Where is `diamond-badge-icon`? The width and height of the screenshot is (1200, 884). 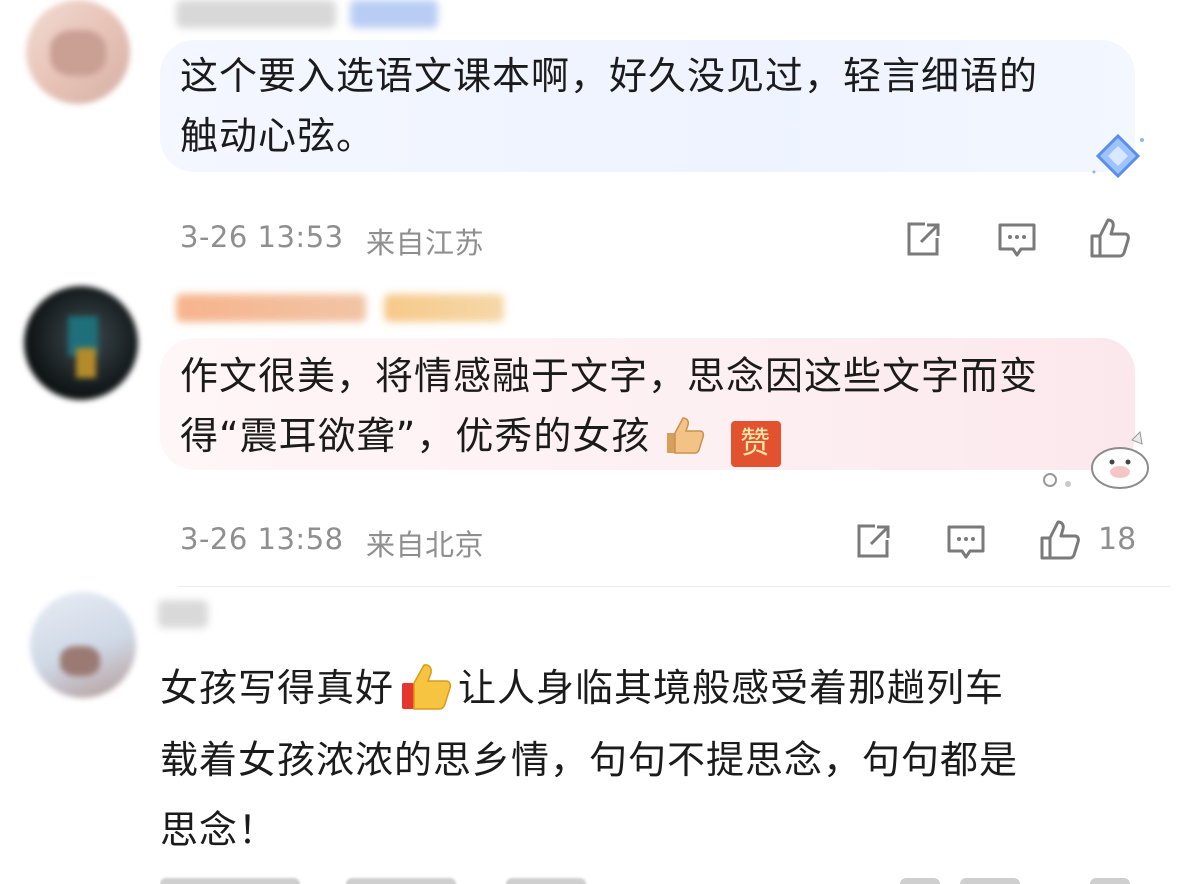 diamond-badge-icon is located at coordinates (1118, 156).